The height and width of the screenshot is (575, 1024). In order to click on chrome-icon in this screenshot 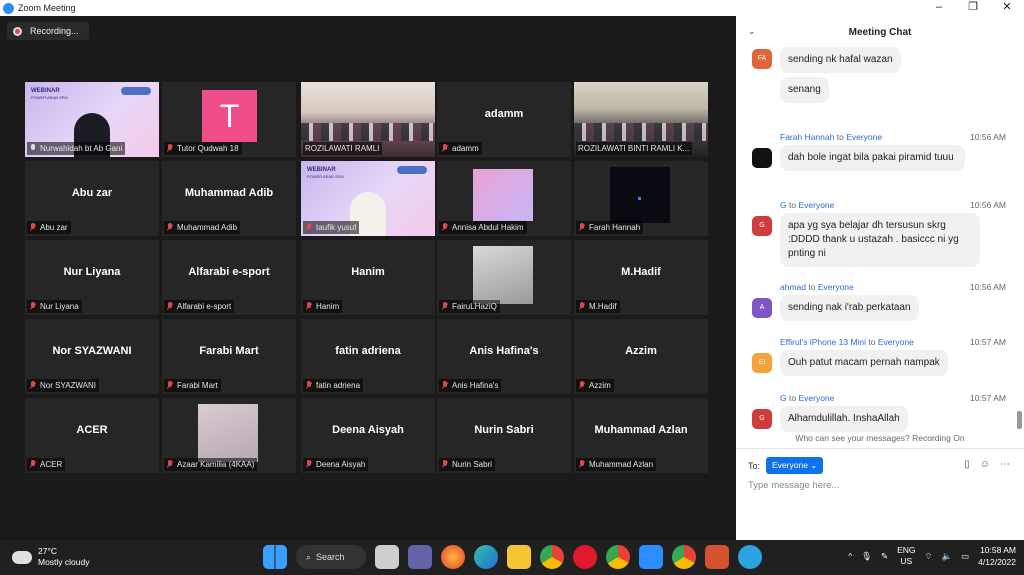, I will do `click(552, 557)`.